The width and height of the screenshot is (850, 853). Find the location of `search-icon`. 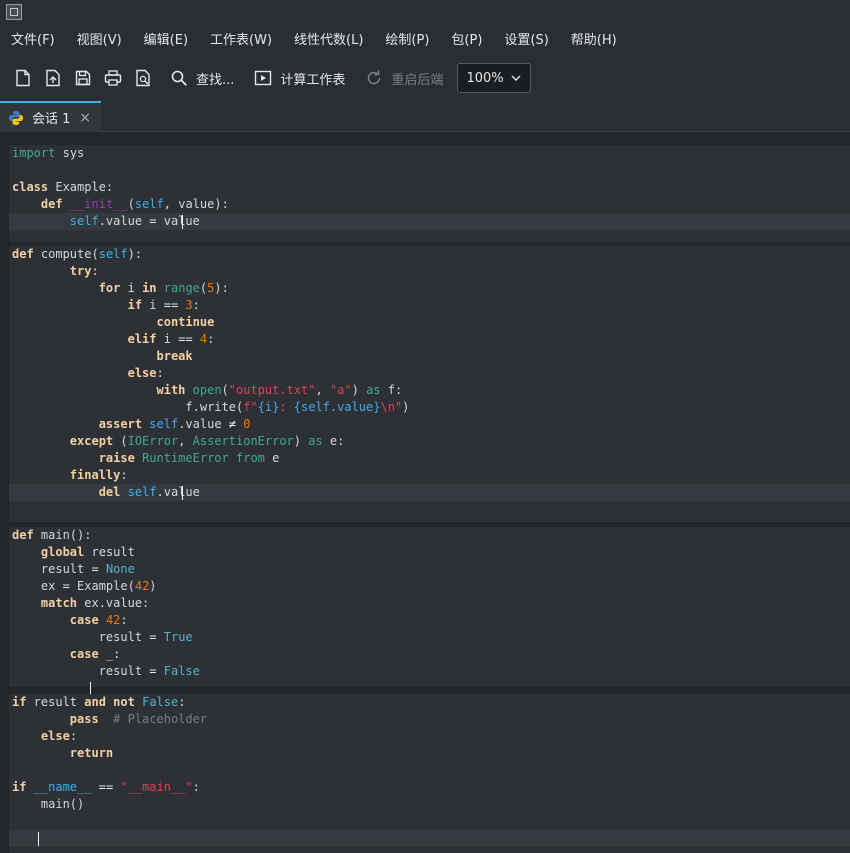

search-icon is located at coordinates (179, 78).